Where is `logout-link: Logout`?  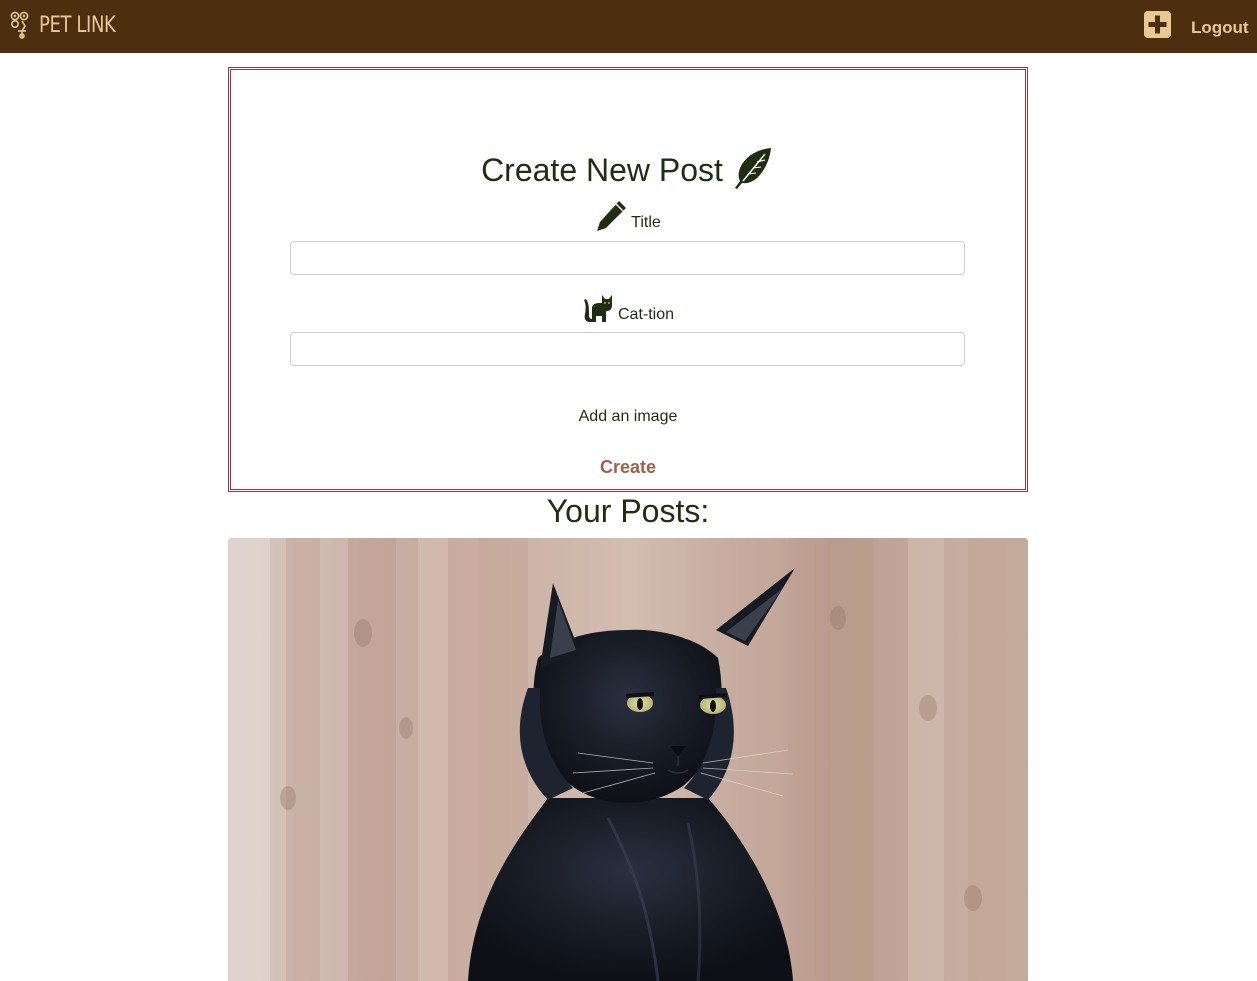 logout-link: Logout is located at coordinates (1220, 28).